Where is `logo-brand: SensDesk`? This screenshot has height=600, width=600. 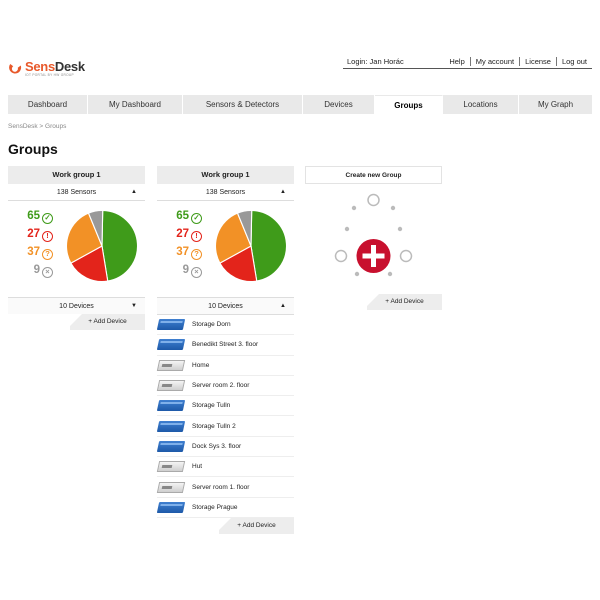
logo-brand: SensDesk is located at coordinates (55, 66).